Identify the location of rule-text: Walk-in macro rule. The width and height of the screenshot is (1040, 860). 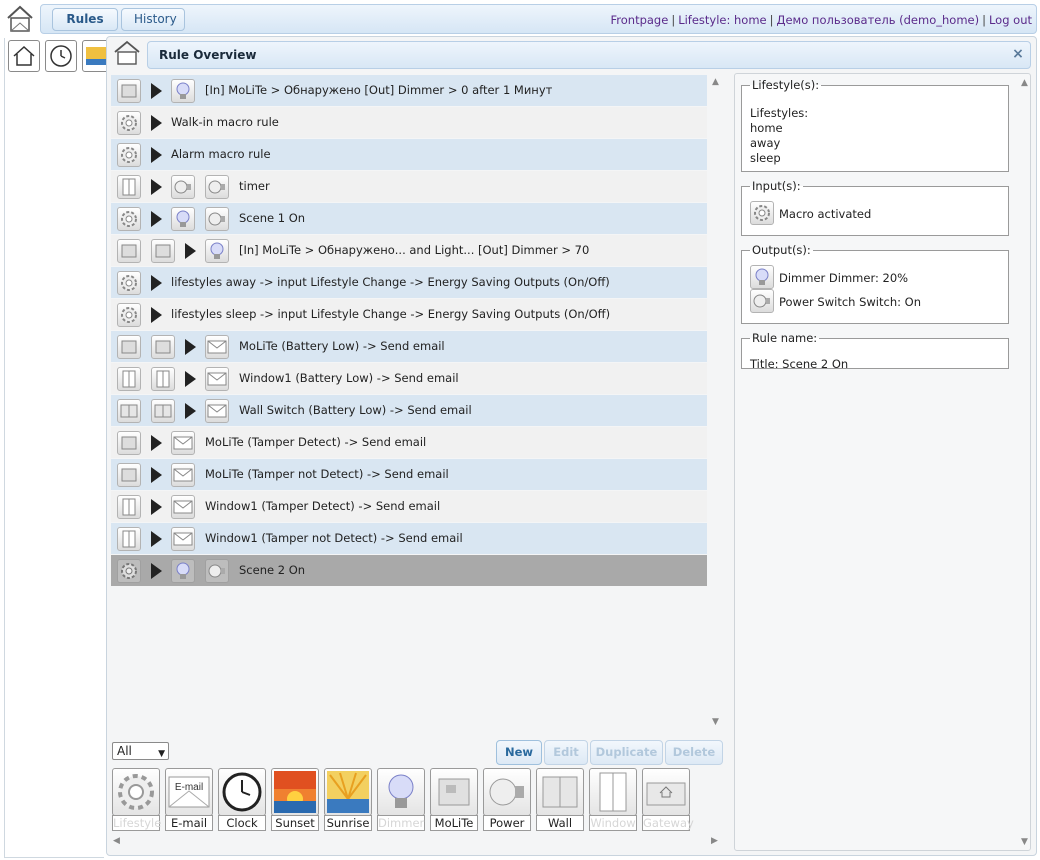
(225, 122).